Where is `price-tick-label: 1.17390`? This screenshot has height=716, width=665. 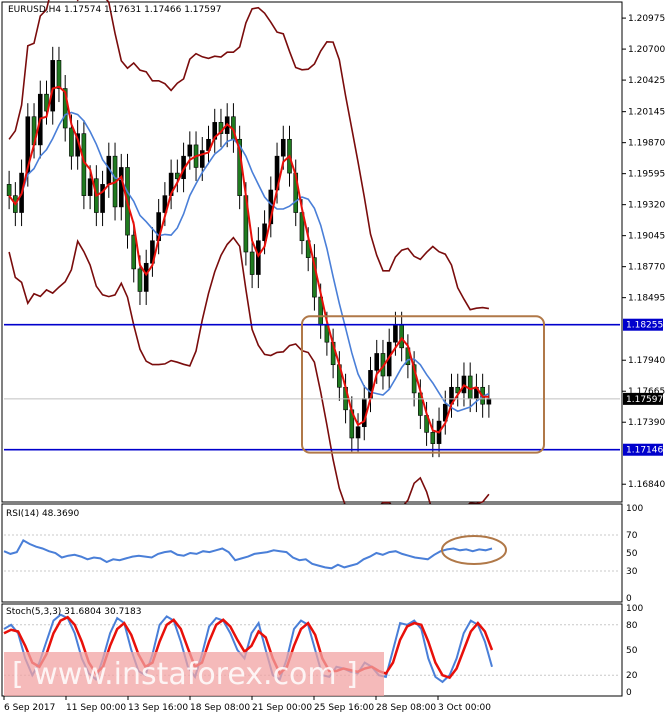 price-tick-label: 1.17390 is located at coordinates (646, 423).